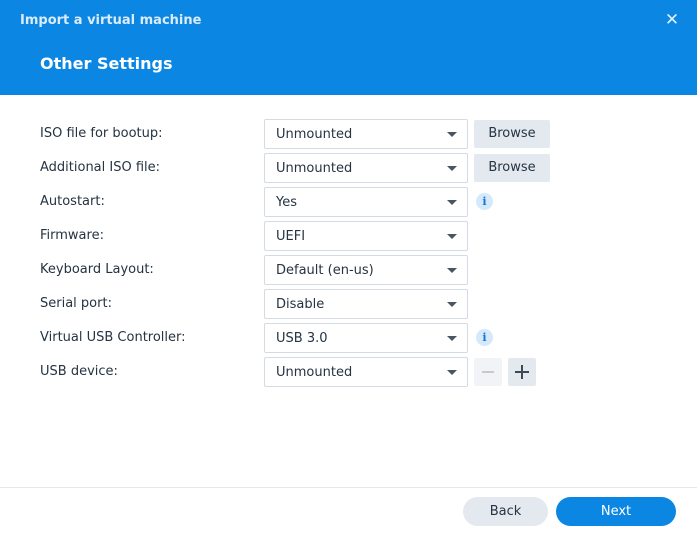  What do you see at coordinates (302, 338) in the screenshot?
I see `select-value: USB 3.0` at bounding box center [302, 338].